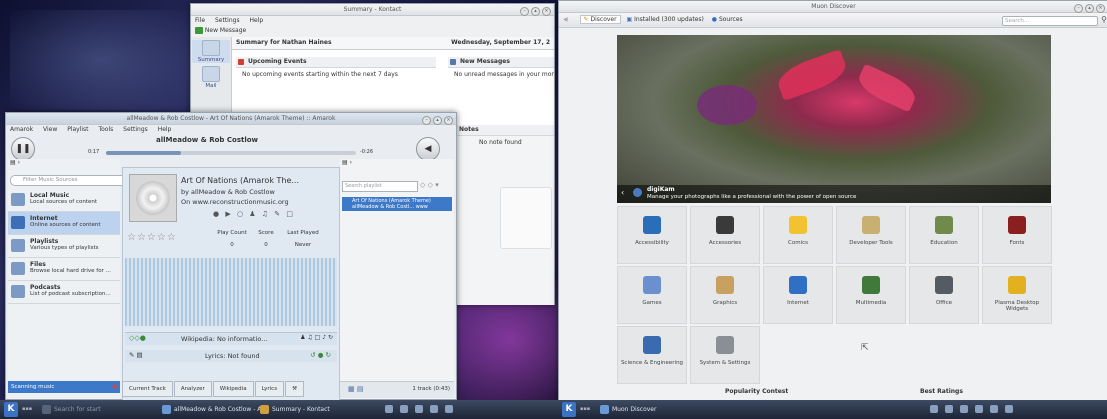 The height and width of the screenshot is (419, 1107). Describe the element at coordinates (77, 129) in the screenshot. I see `menu-playlist: Playlist` at that location.